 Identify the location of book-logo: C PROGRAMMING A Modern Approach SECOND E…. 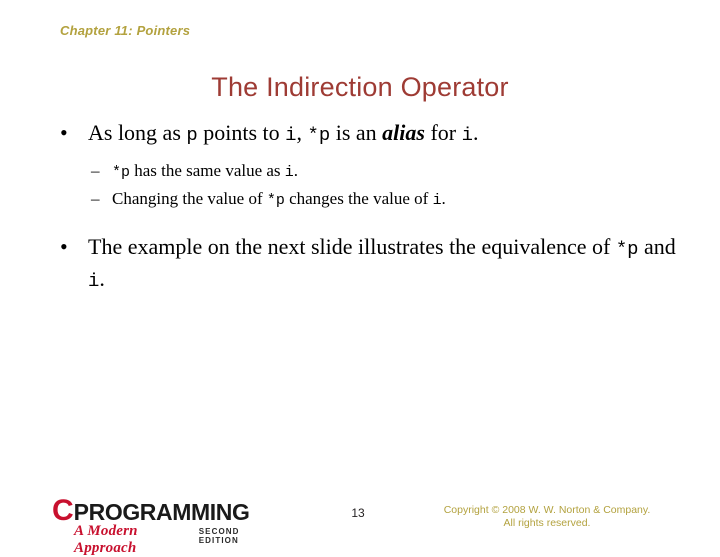
(163, 525).